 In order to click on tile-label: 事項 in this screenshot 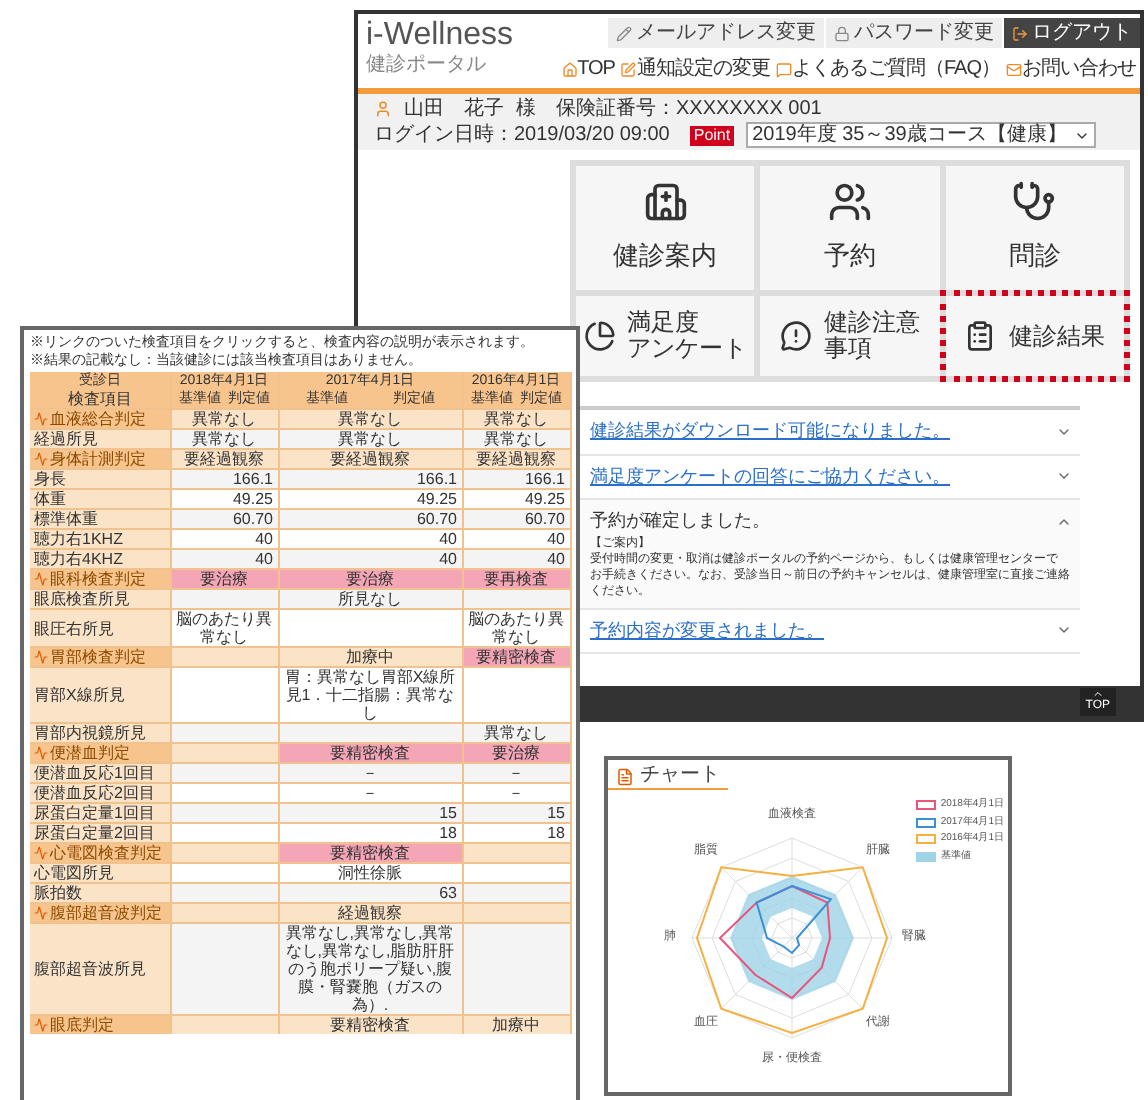, I will do `click(848, 349)`.